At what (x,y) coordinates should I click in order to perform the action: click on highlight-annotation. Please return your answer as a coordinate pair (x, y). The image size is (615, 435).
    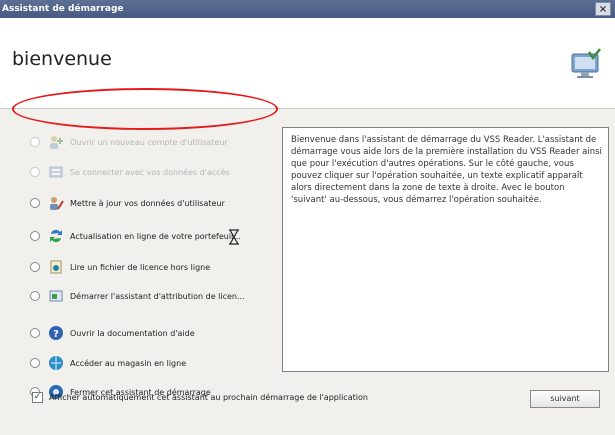
    Looking at the image, I should click on (145, 109).